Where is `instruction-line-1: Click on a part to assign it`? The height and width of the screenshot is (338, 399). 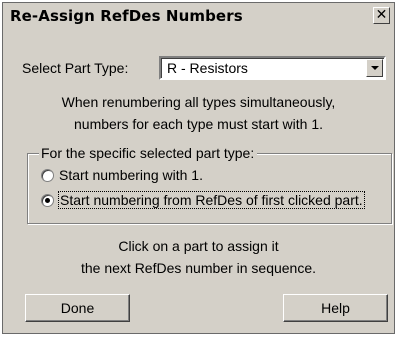 instruction-line-1: Click on a part to assign it is located at coordinates (198, 246).